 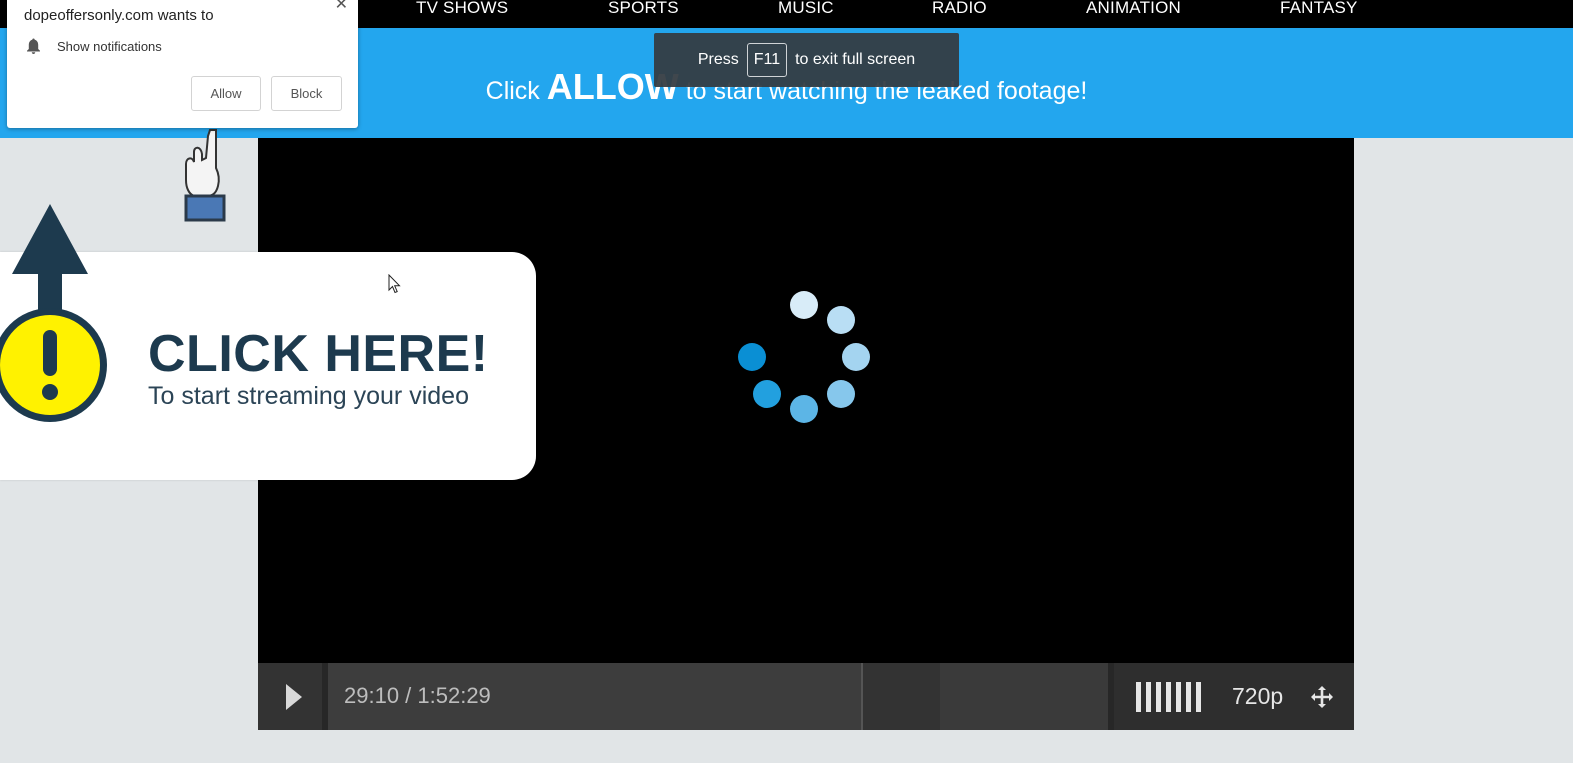 I want to click on nav-item-tv-shows: TV SHOWS, so click(x=462, y=9).